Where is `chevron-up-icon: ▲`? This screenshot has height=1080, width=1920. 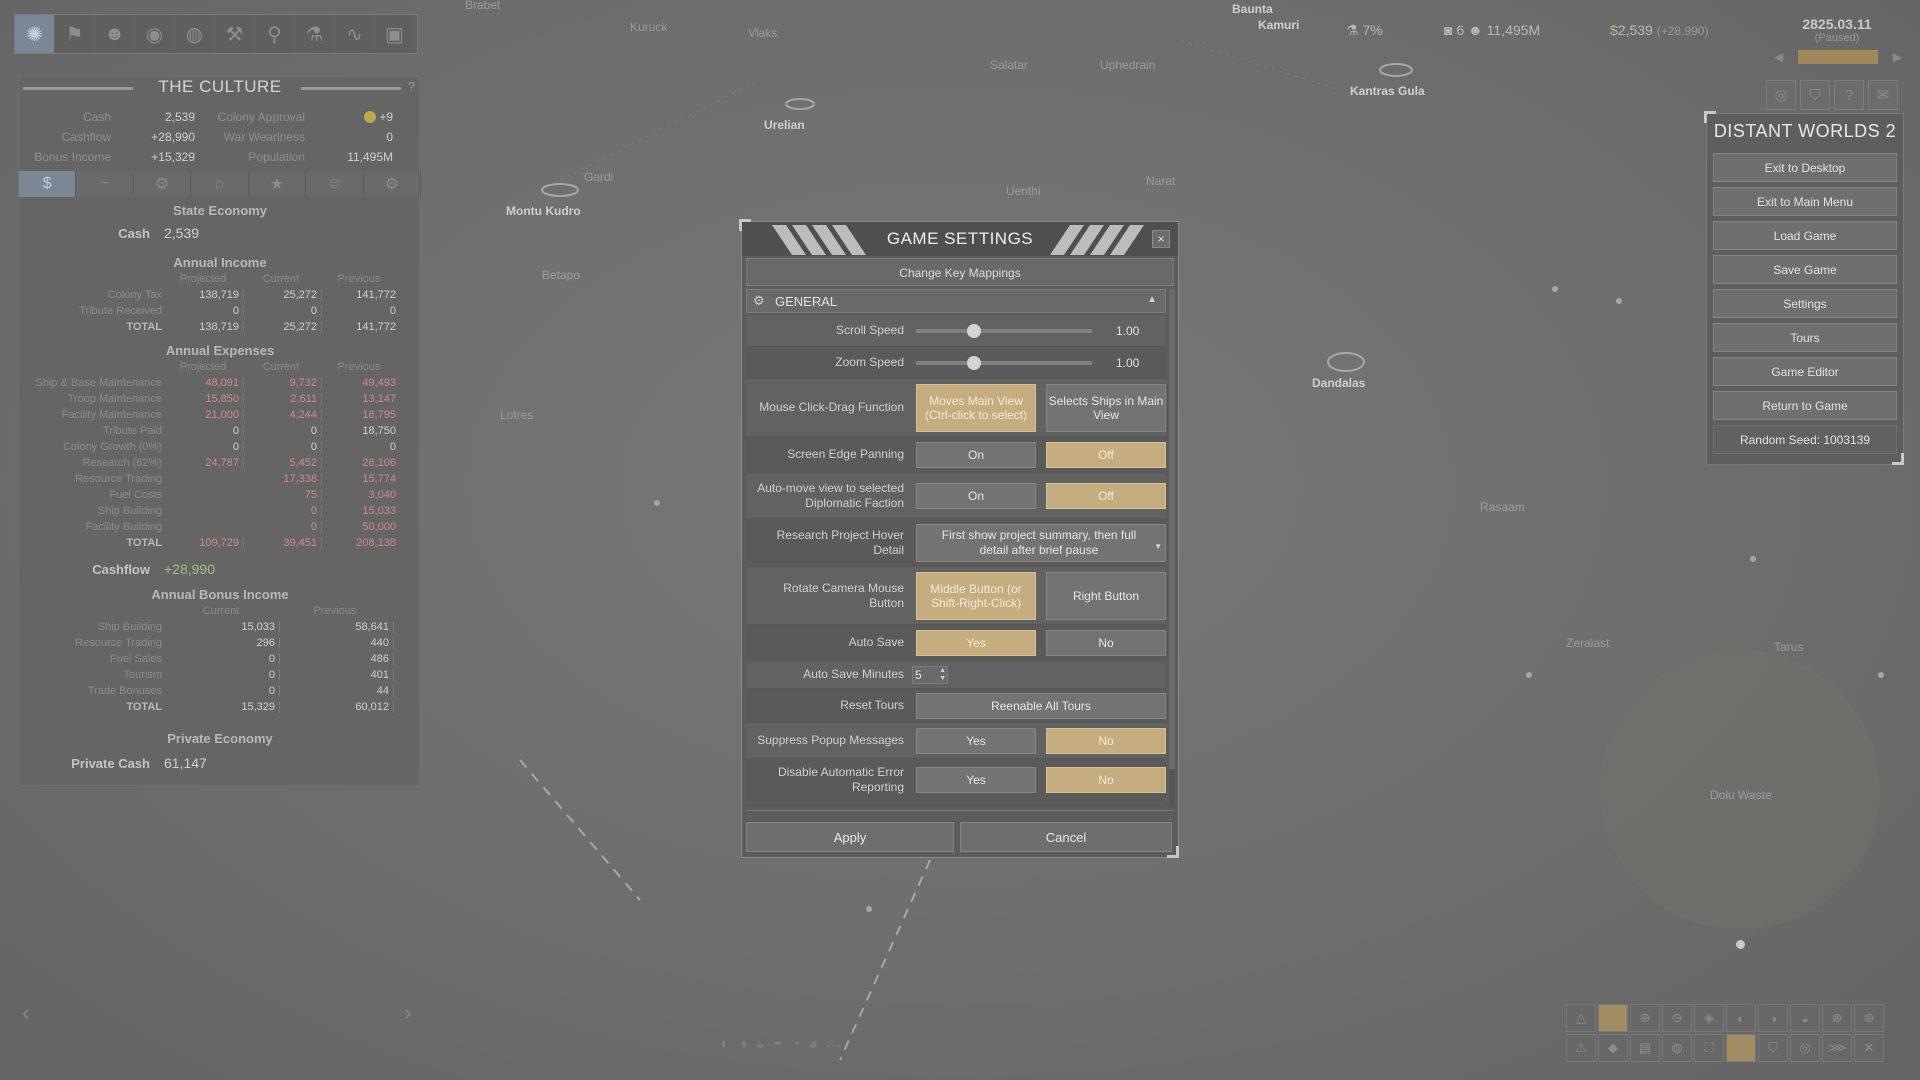 chevron-up-icon: ▲ is located at coordinates (1152, 299).